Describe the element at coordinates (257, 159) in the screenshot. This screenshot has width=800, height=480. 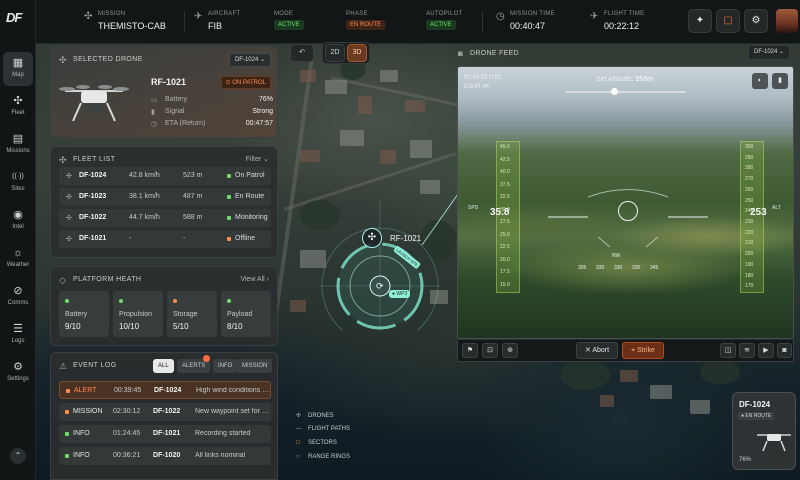
I see `filter-button: Filter ⌄` at that location.